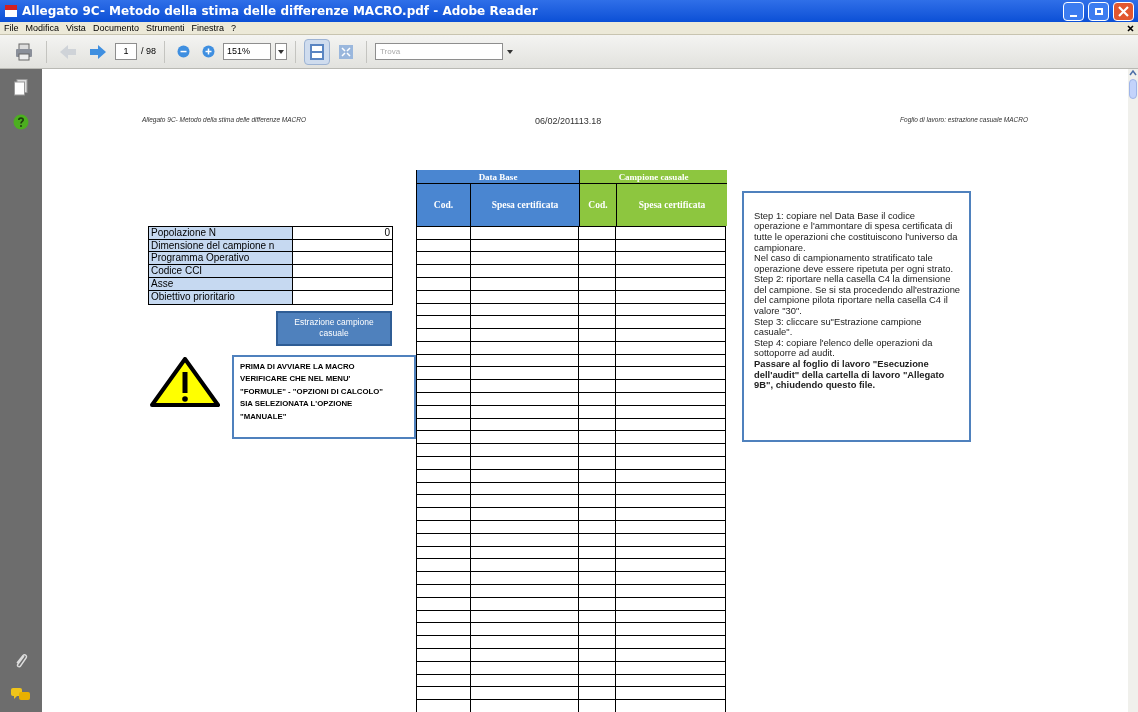 This screenshot has width=1138, height=712. Describe the element at coordinates (98, 51) in the screenshot. I see `right-arrow-icon` at that location.